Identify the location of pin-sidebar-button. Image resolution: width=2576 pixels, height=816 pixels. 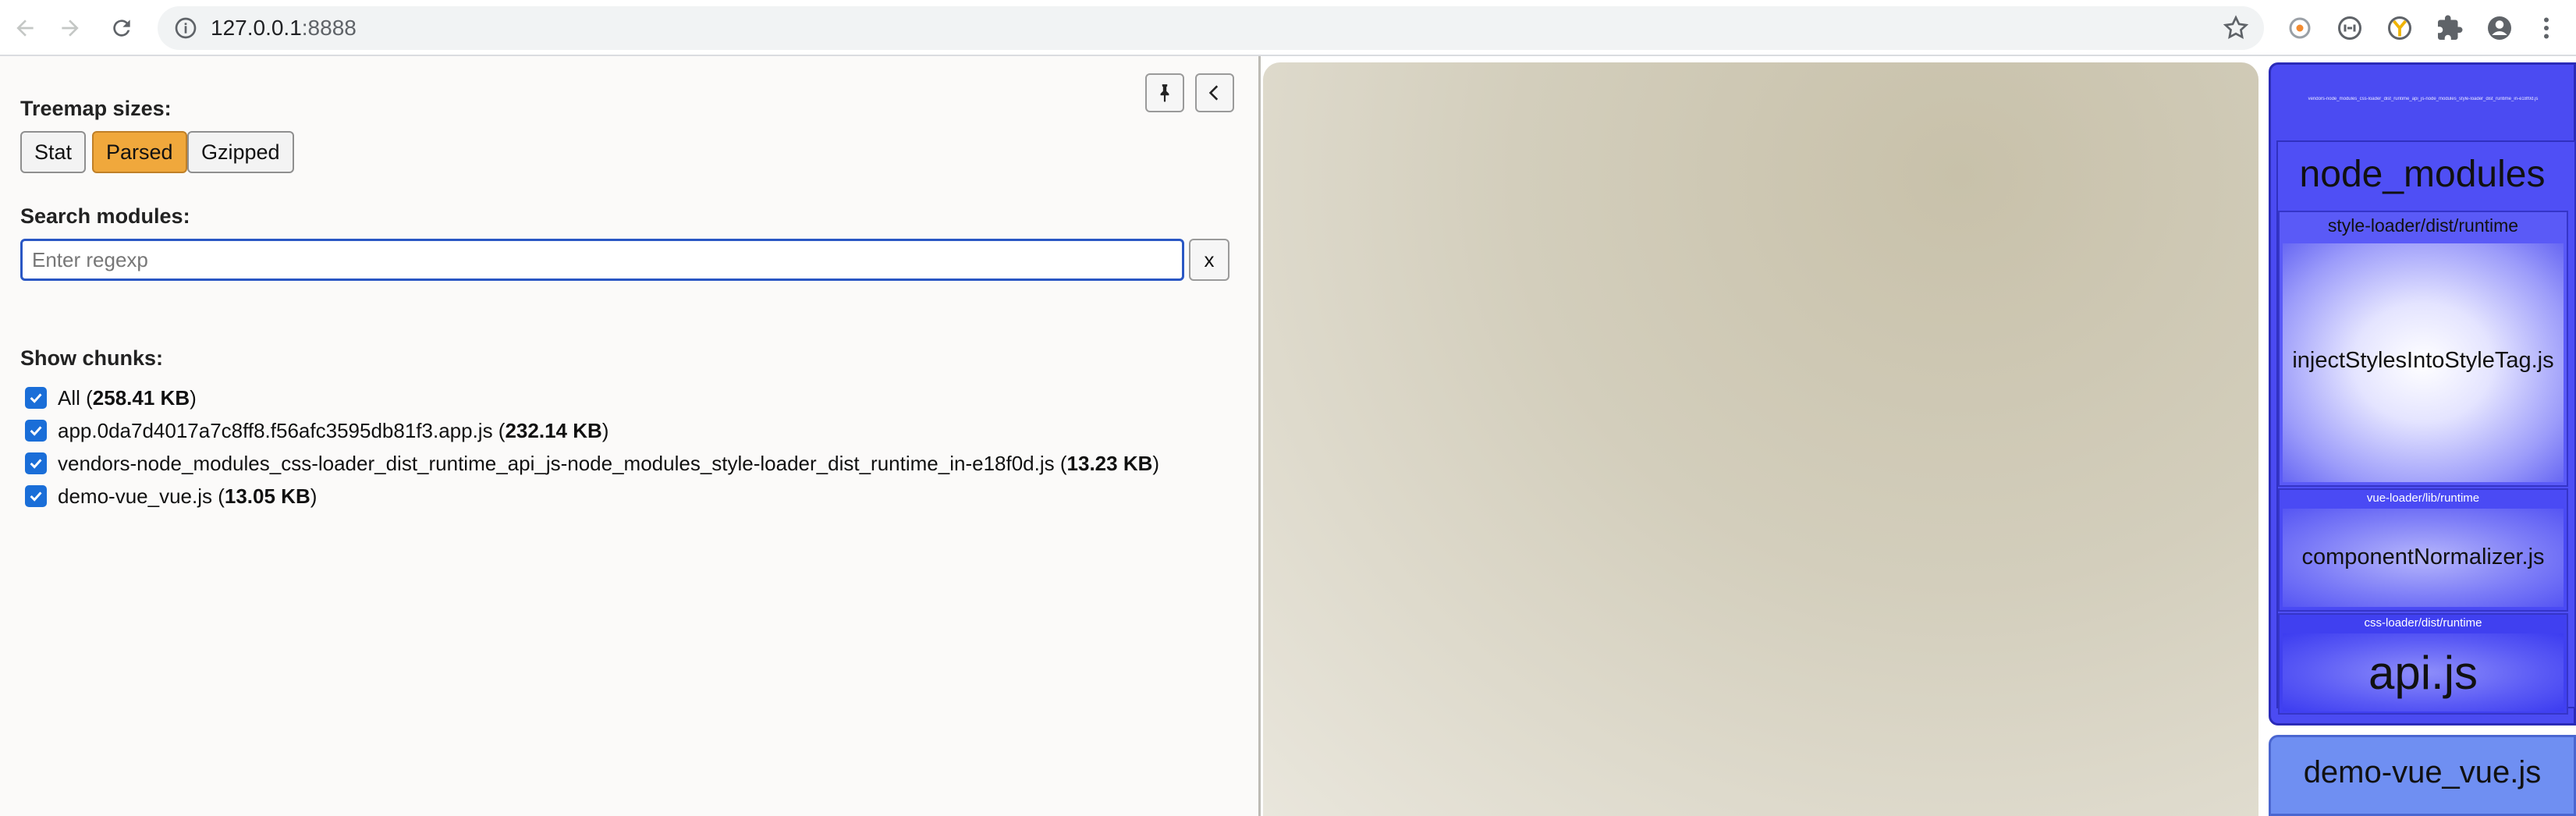
(1164, 92).